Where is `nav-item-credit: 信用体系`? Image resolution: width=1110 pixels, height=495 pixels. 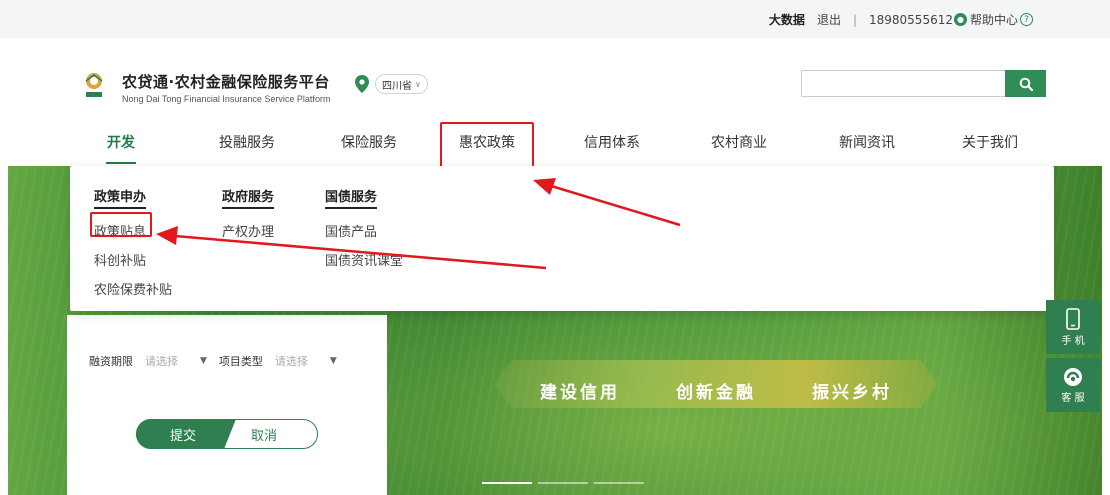 nav-item-credit: 信用体系 is located at coordinates (612, 142).